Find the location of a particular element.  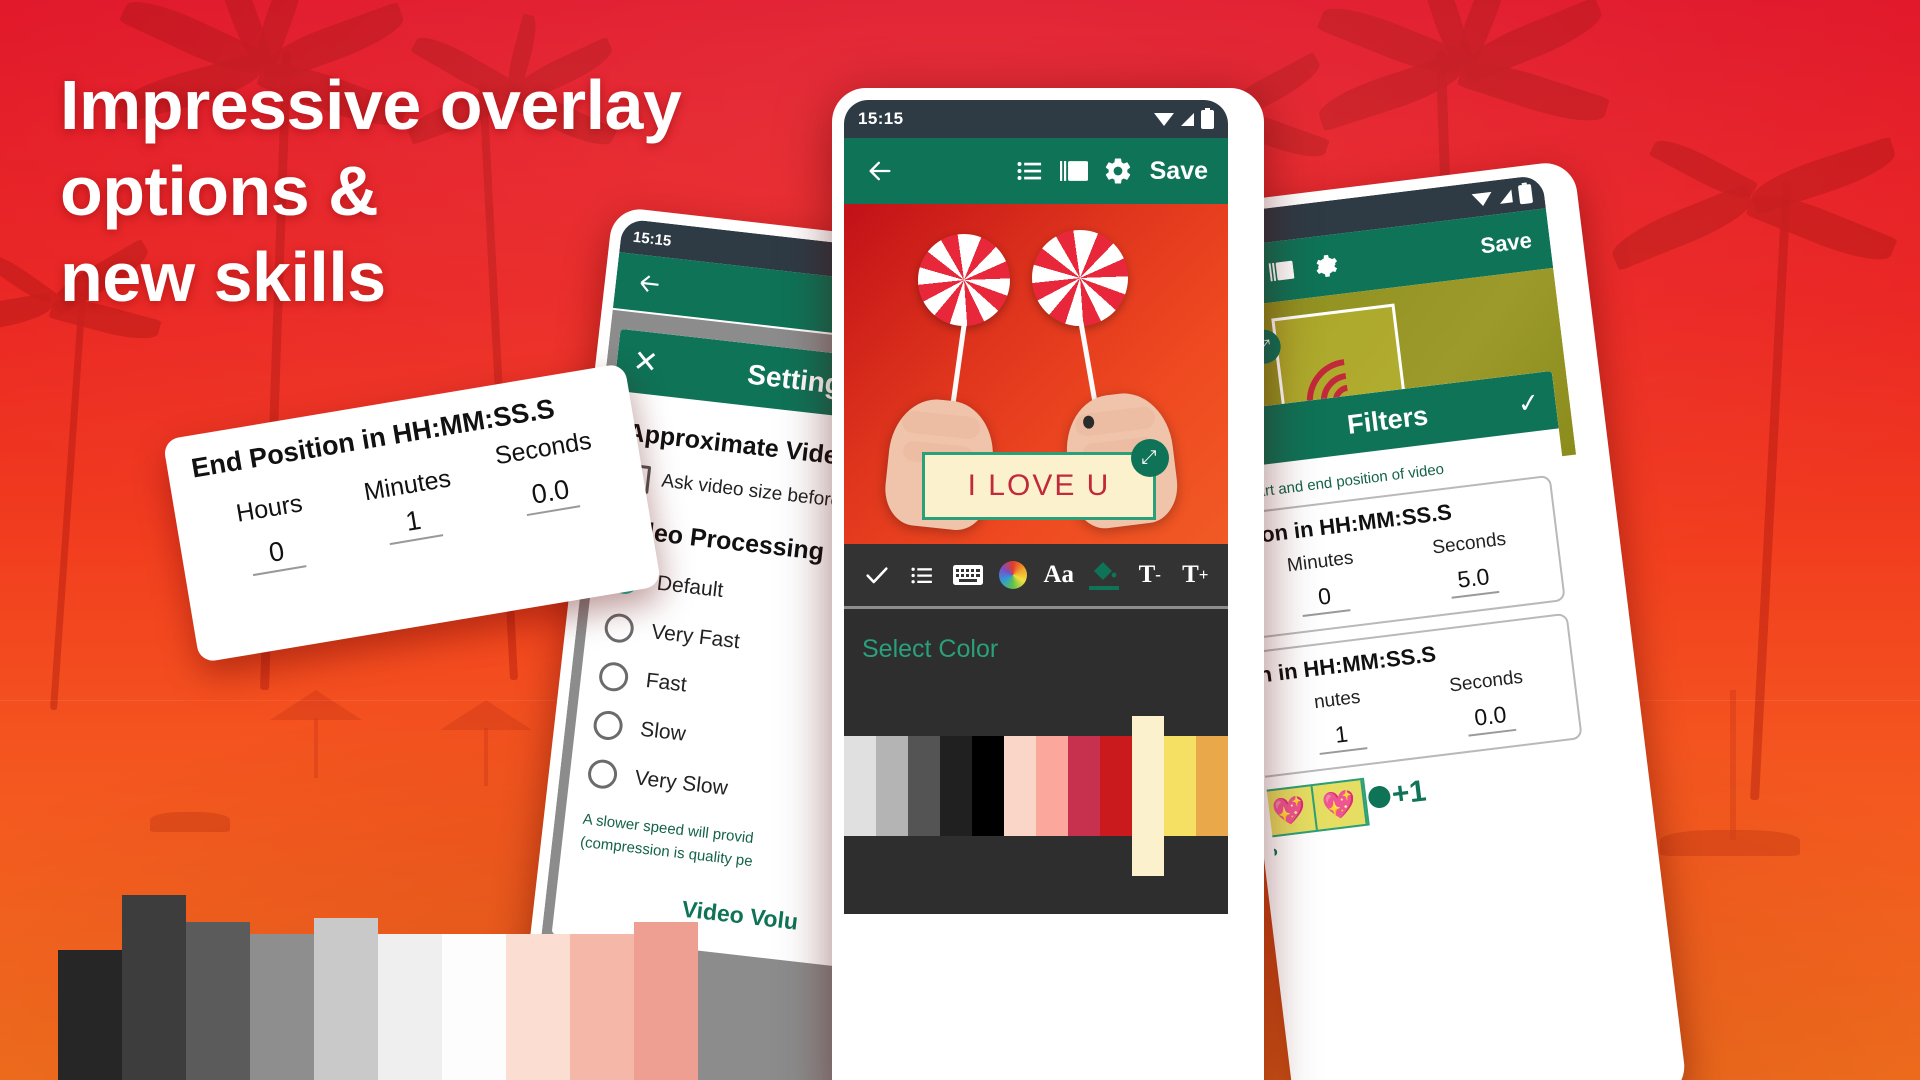

text-edit-toolbar: Aa T - T + is located at coordinates (1036, 576).